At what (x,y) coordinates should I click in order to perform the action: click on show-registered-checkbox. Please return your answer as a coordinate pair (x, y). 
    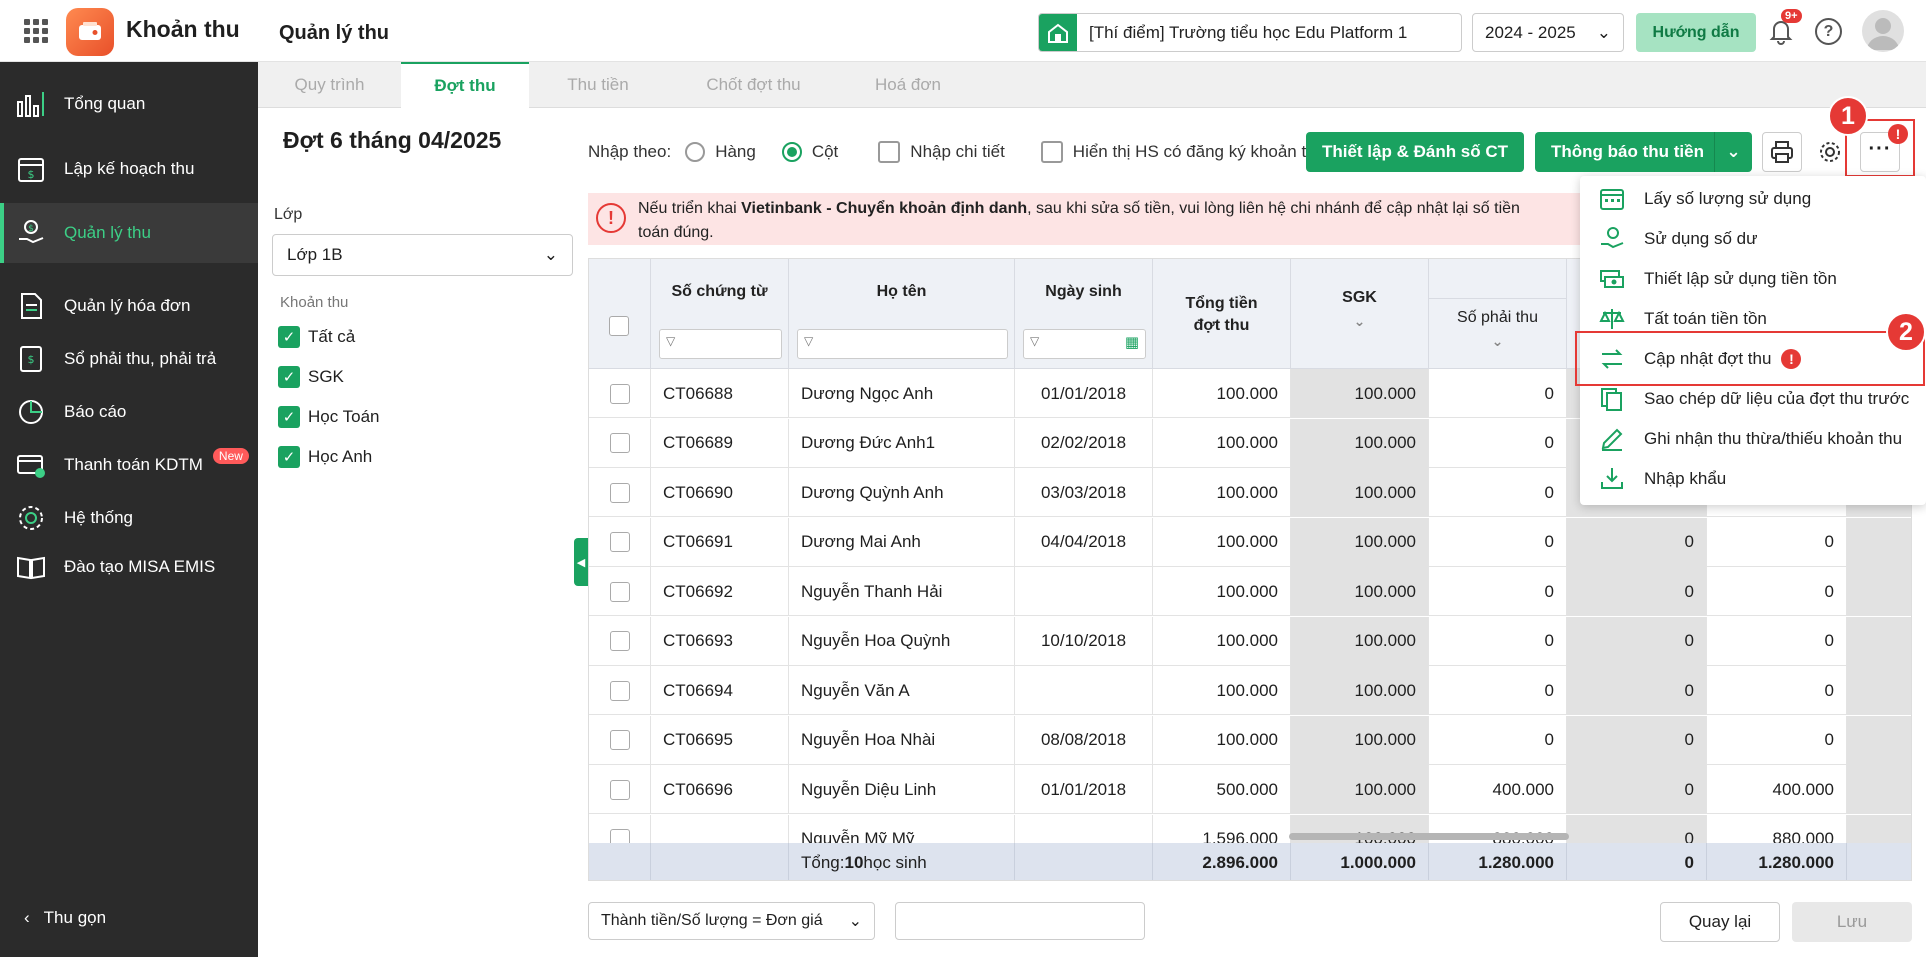
    Looking at the image, I should click on (1051, 152).